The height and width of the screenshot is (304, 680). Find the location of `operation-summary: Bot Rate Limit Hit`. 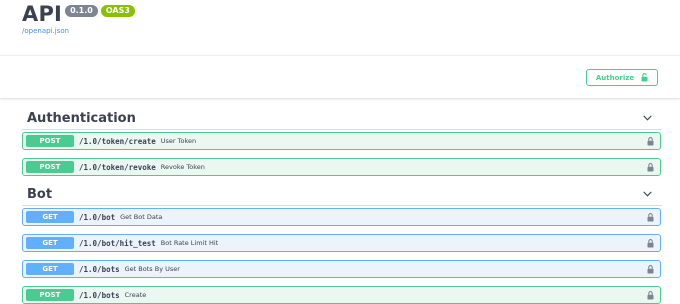

operation-summary: Bot Rate Limit Hit is located at coordinates (189, 243).